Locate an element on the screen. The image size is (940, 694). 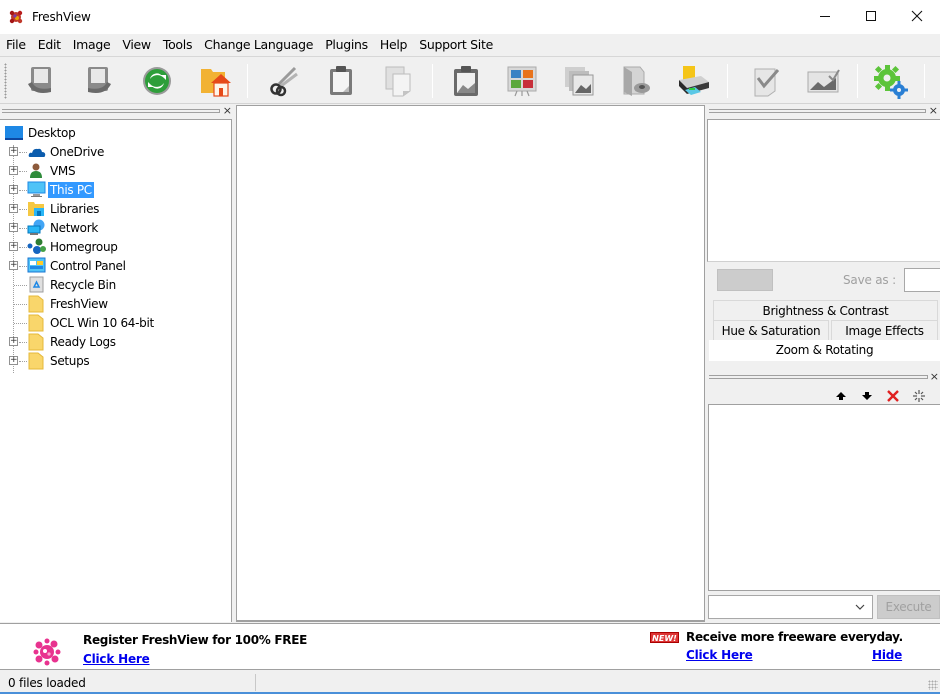
save-as-input is located at coordinates (922, 280).